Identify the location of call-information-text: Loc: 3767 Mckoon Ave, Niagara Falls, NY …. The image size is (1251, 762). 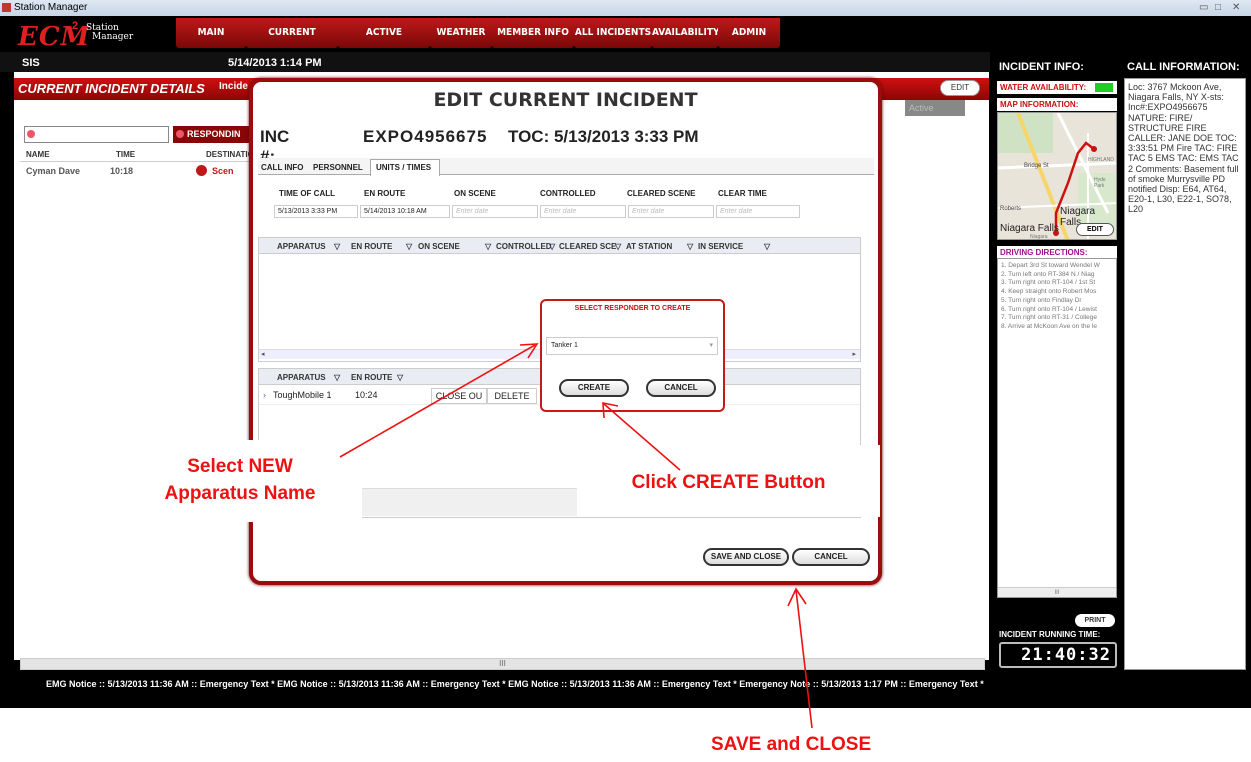
(1185, 374).